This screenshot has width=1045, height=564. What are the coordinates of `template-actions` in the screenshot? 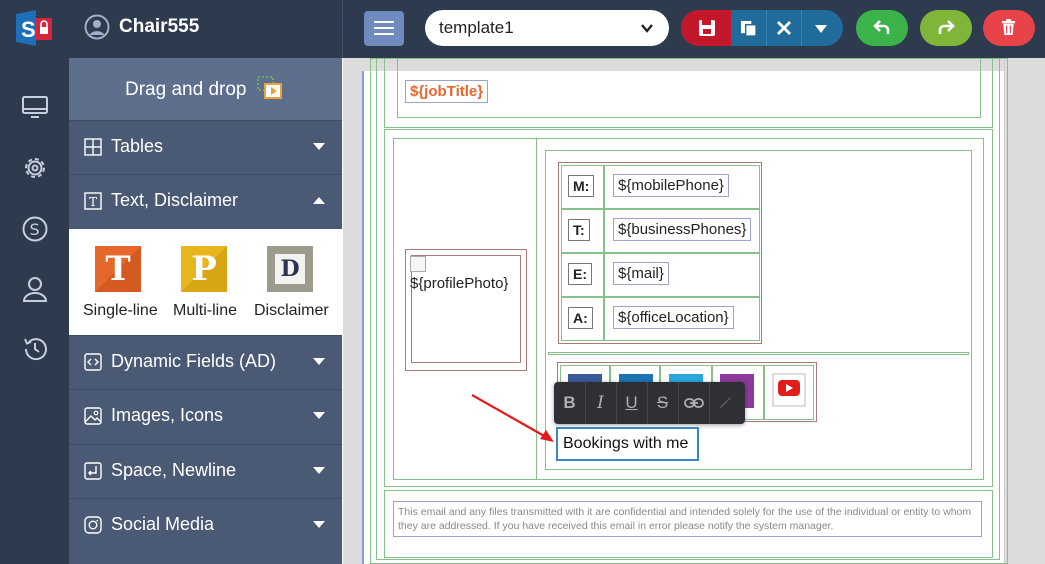 It's located at (762, 28).